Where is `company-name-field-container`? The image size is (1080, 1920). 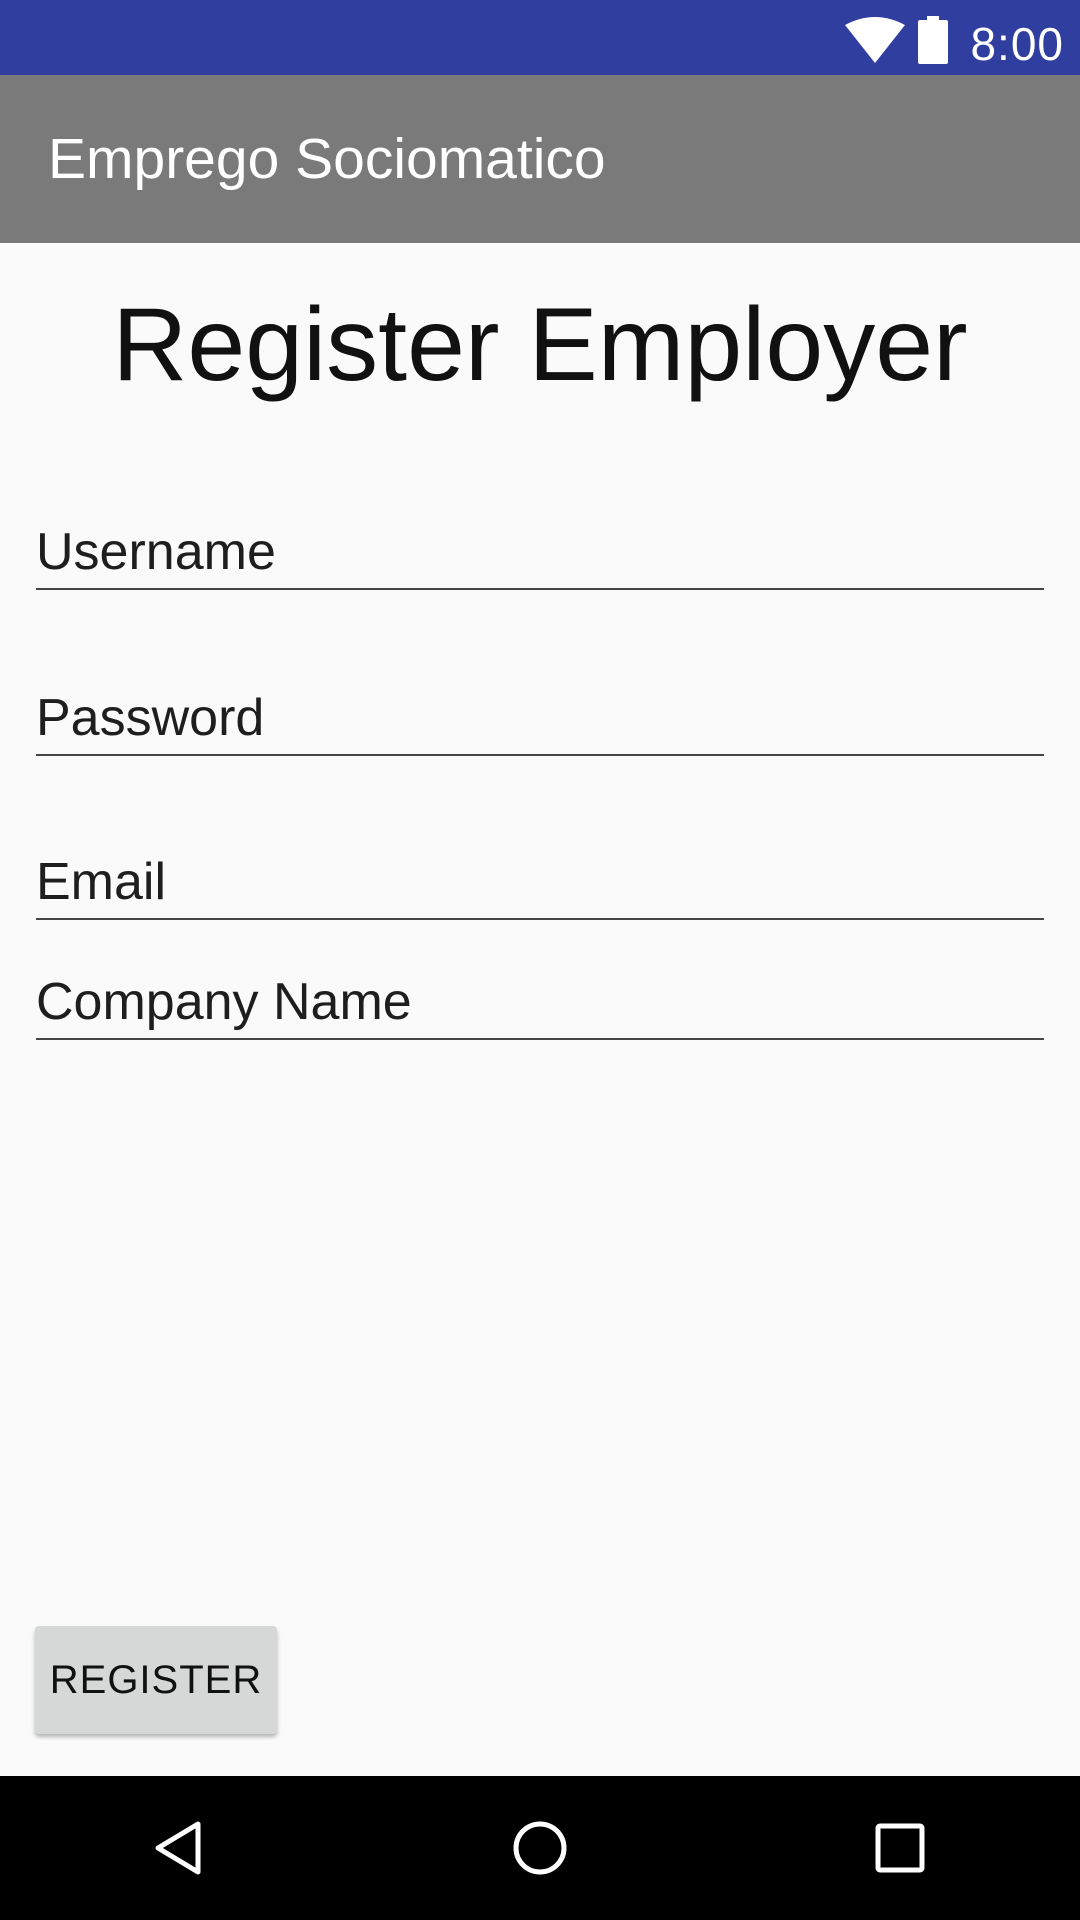 company-name-field-container is located at coordinates (540, 998).